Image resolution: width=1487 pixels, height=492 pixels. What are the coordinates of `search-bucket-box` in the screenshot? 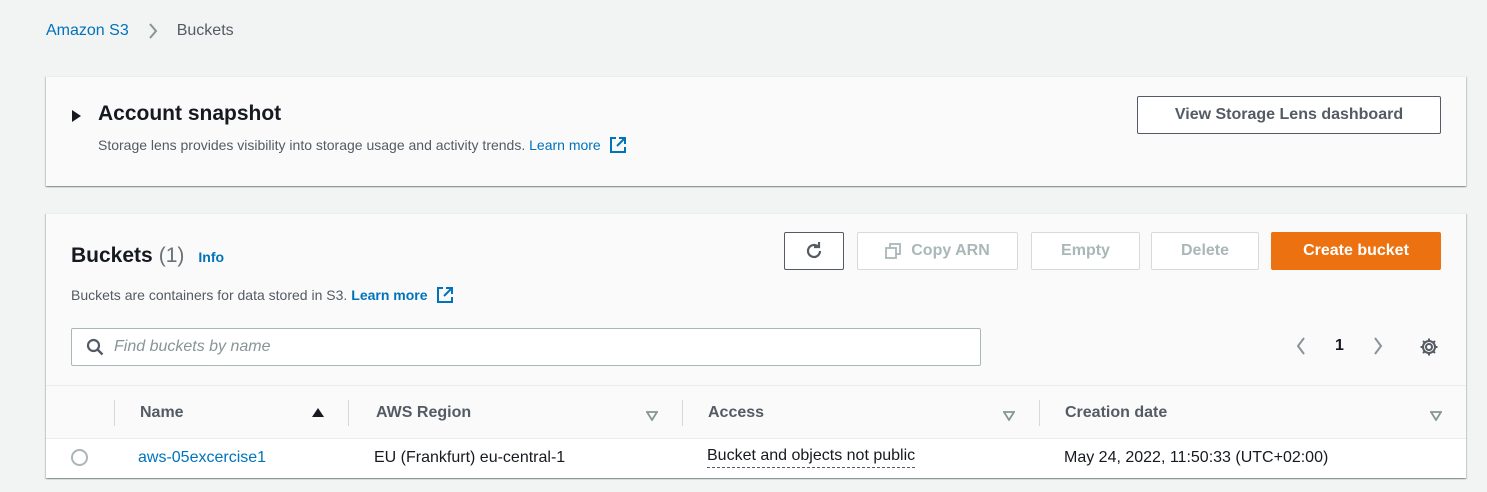 It's located at (526, 347).